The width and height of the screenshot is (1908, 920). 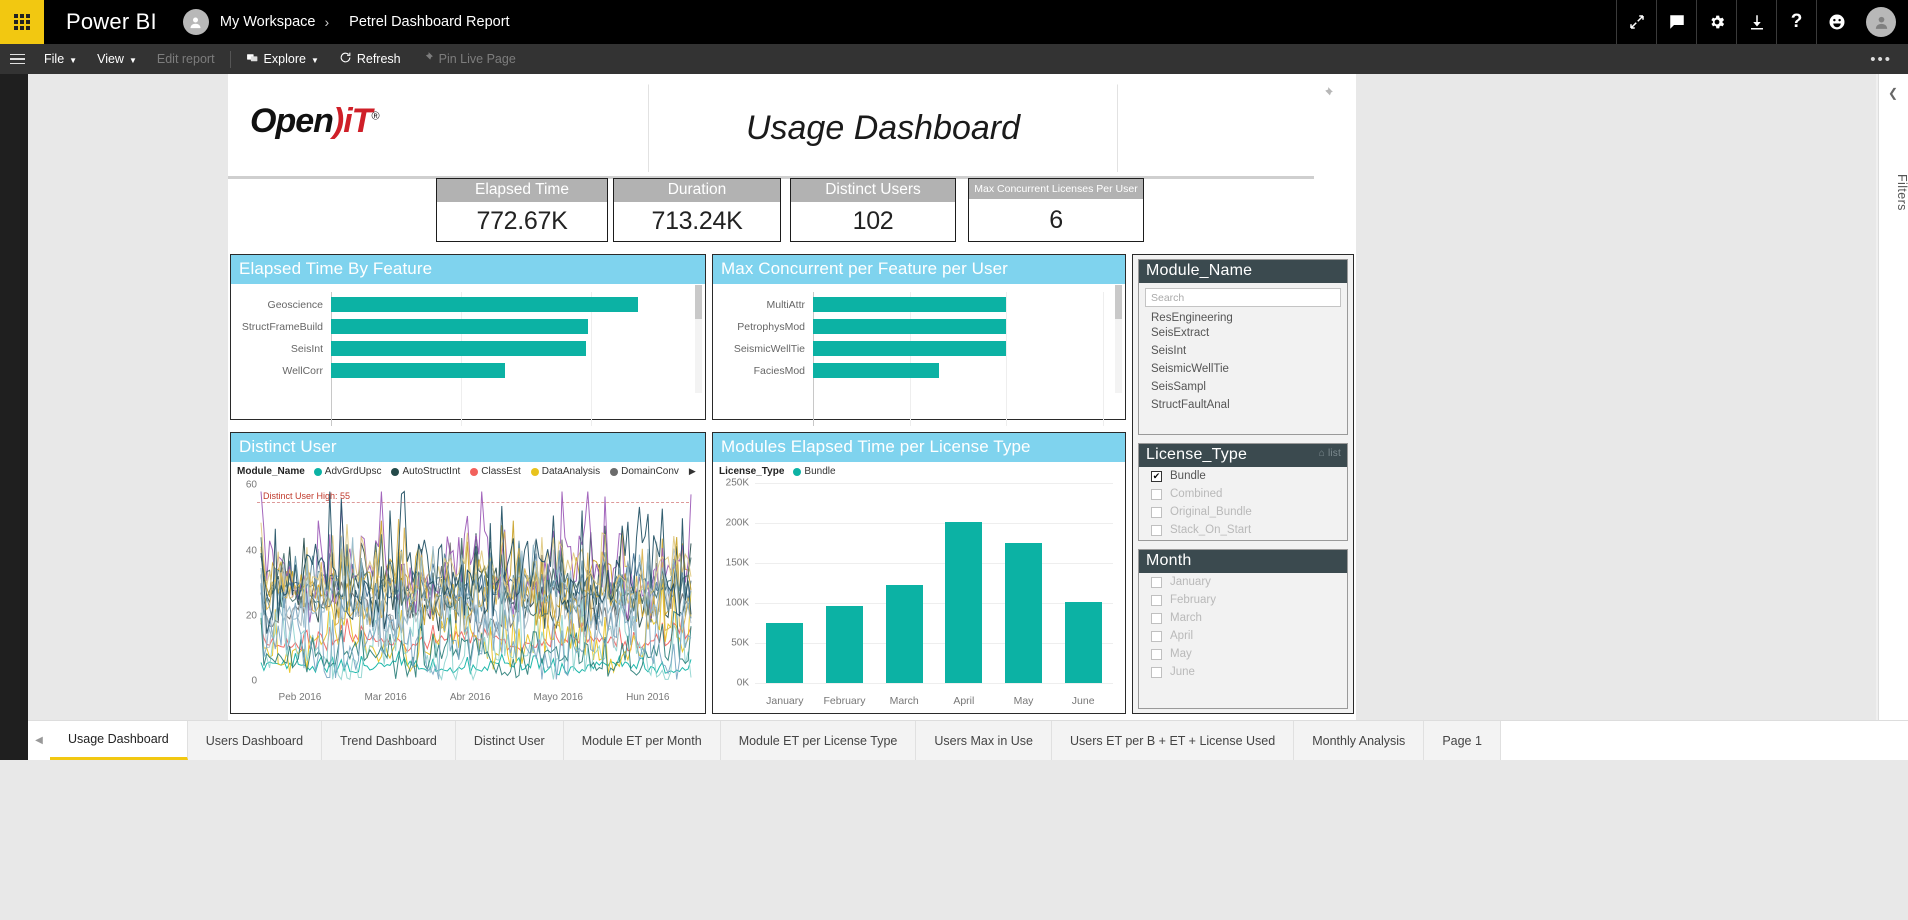 I want to click on month-slicer: Month January February March April May June, so click(x=1243, y=629).